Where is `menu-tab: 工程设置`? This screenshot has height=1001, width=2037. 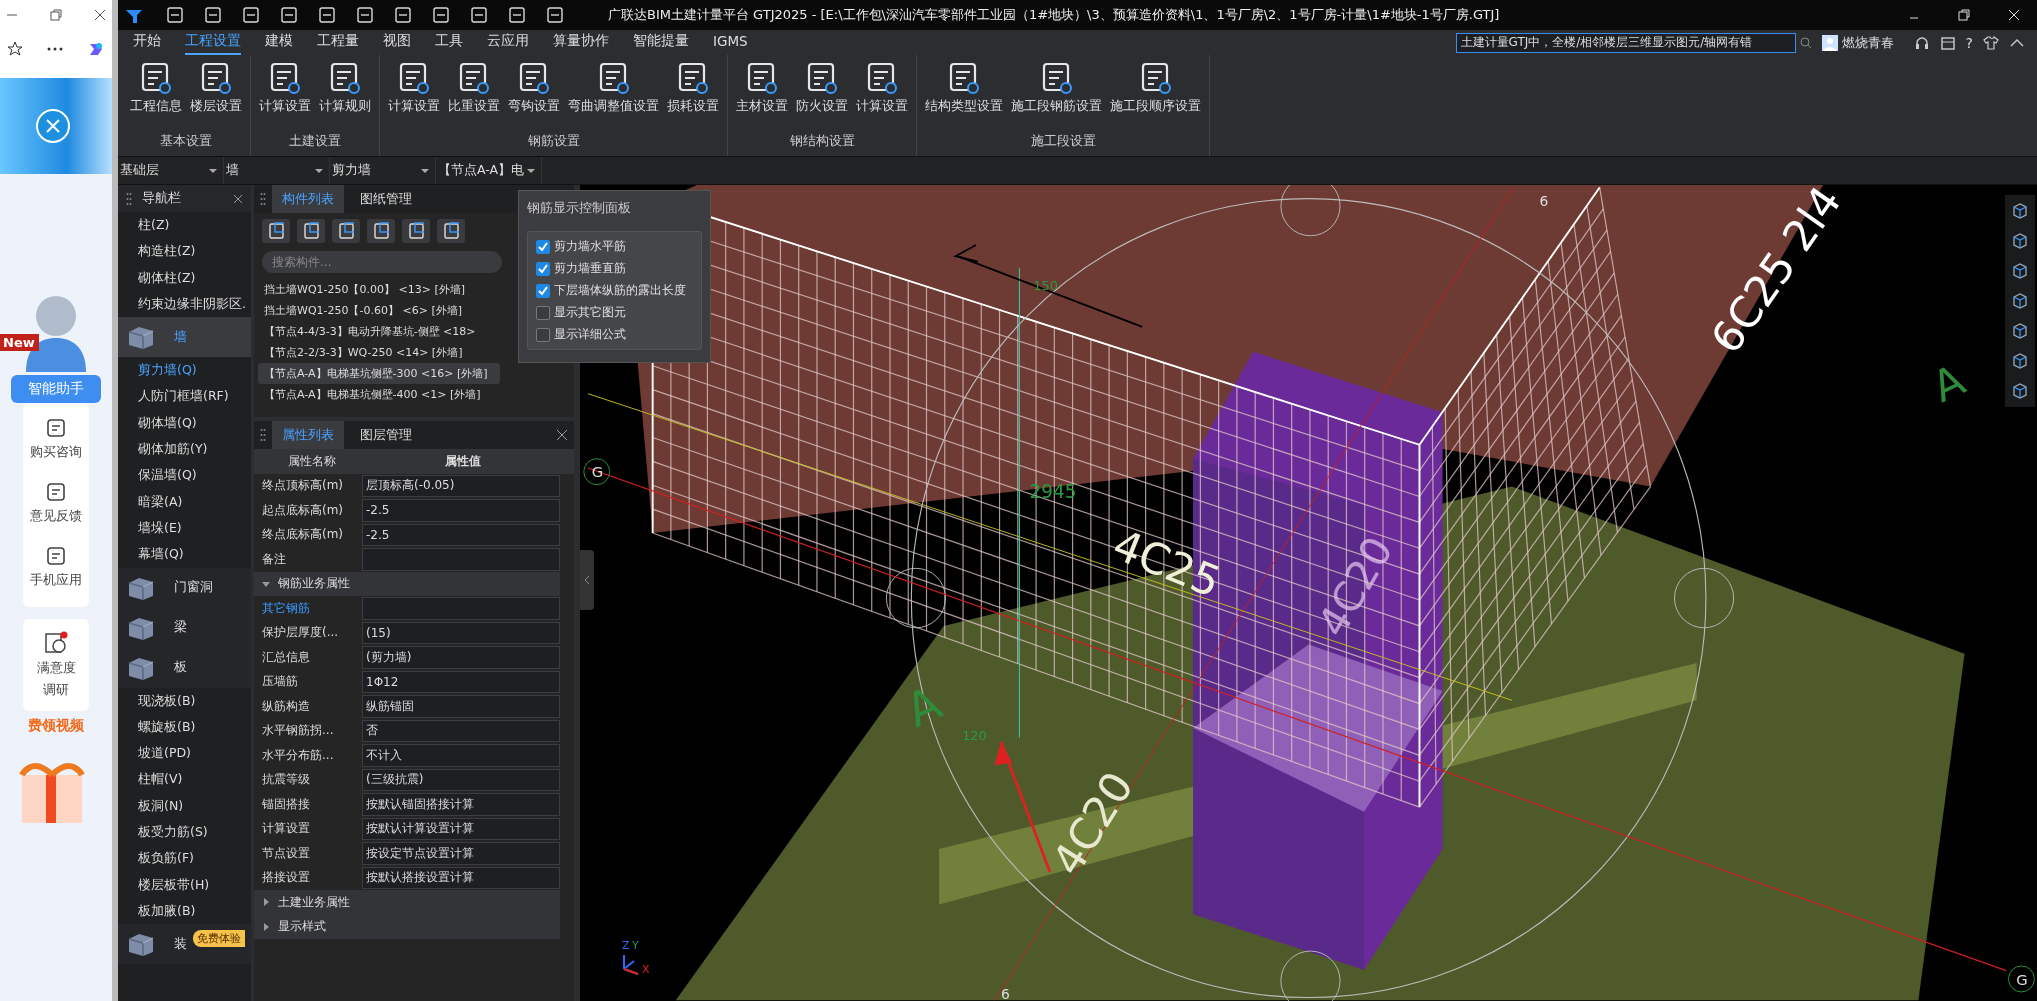
menu-tab: 工程设置 is located at coordinates (213, 42).